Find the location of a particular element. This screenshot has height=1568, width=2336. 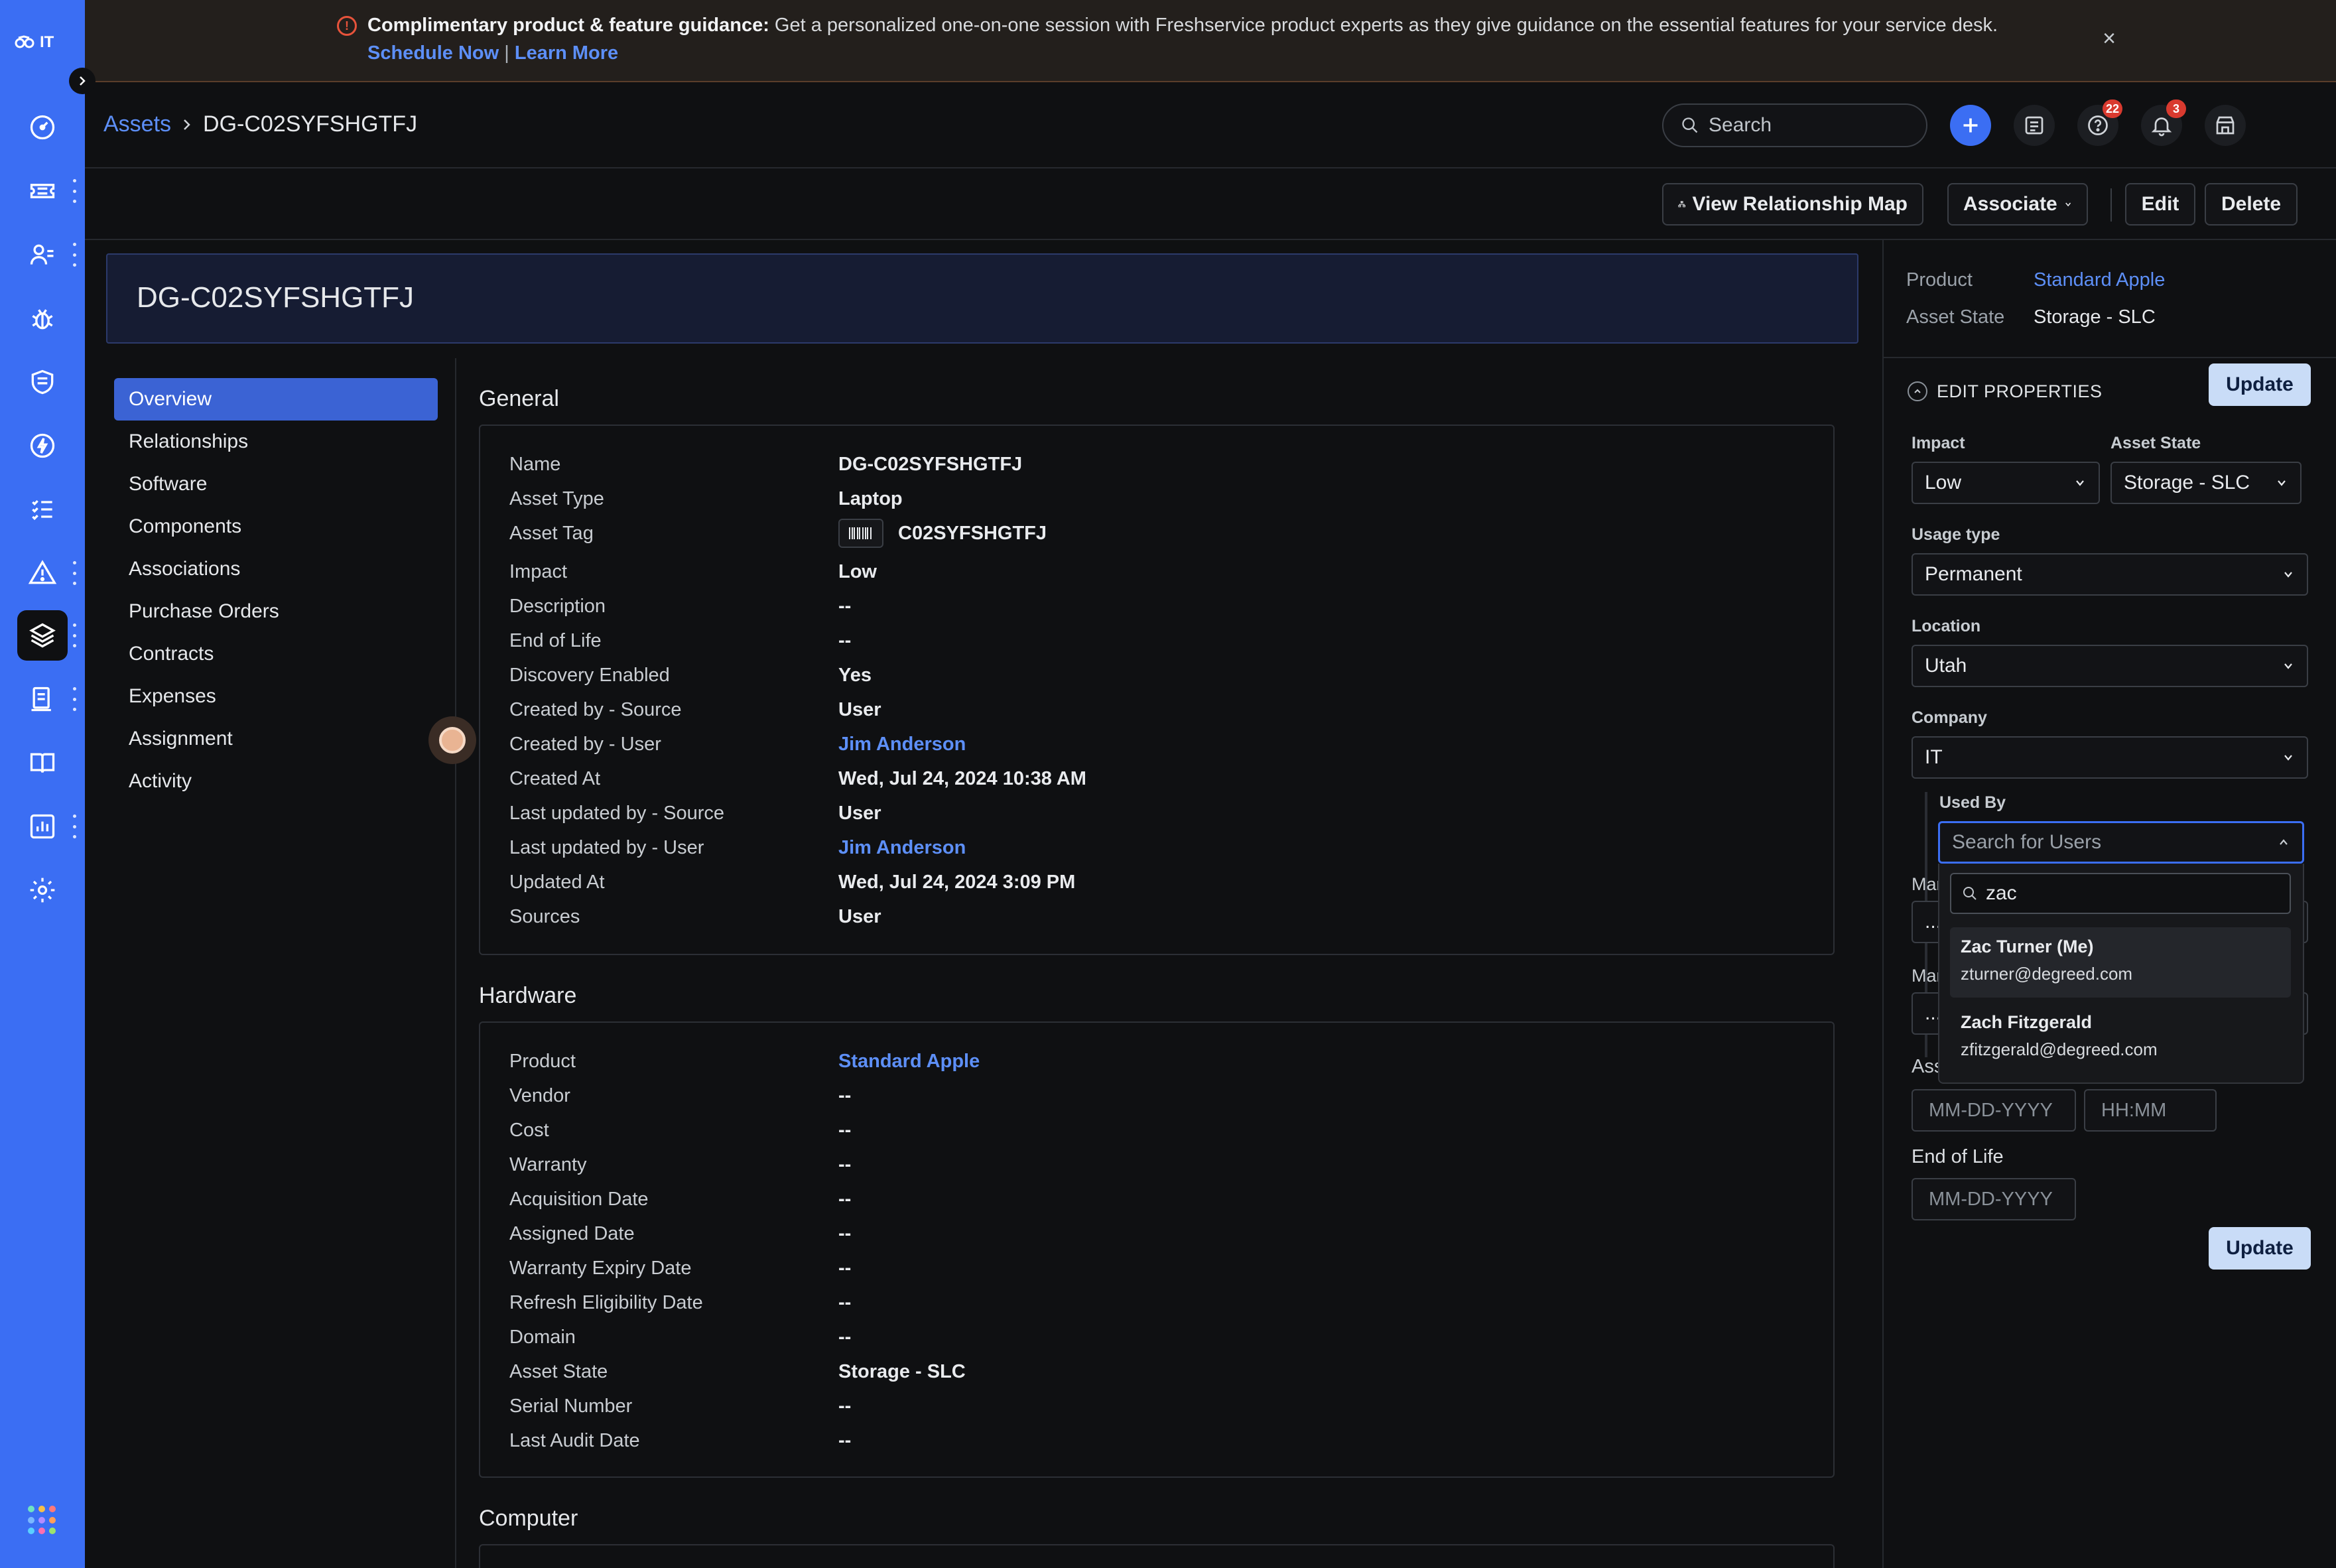

updated-by-user-link: Jim Anderson is located at coordinates (902, 848).